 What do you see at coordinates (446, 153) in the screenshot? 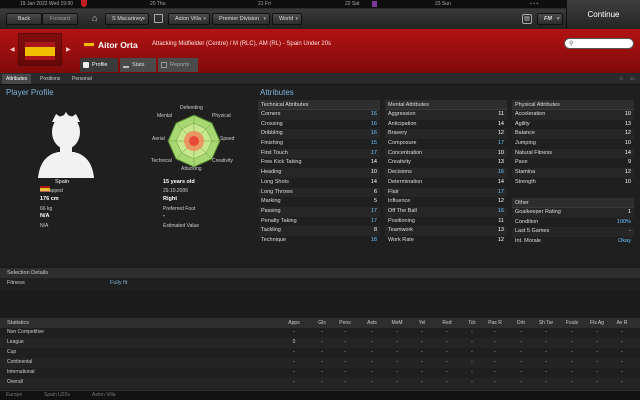
I see `attribute-row: Concentration 10` at bounding box center [446, 153].